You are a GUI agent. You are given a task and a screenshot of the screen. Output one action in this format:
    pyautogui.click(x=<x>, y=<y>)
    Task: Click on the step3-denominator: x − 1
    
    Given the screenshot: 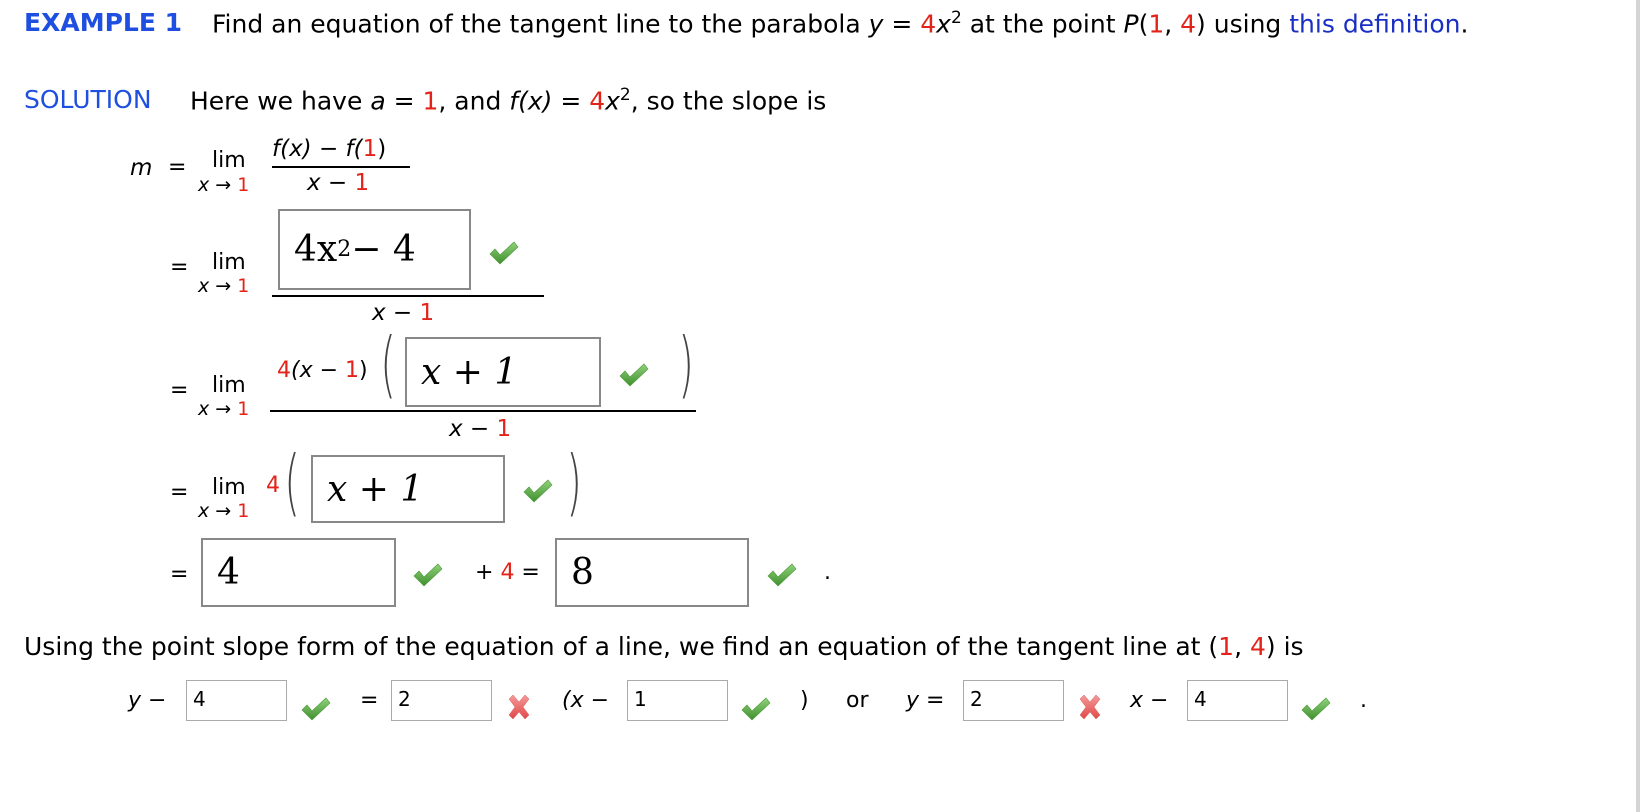 What is the action you would take?
    pyautogui.click(x=480, y=429)
    